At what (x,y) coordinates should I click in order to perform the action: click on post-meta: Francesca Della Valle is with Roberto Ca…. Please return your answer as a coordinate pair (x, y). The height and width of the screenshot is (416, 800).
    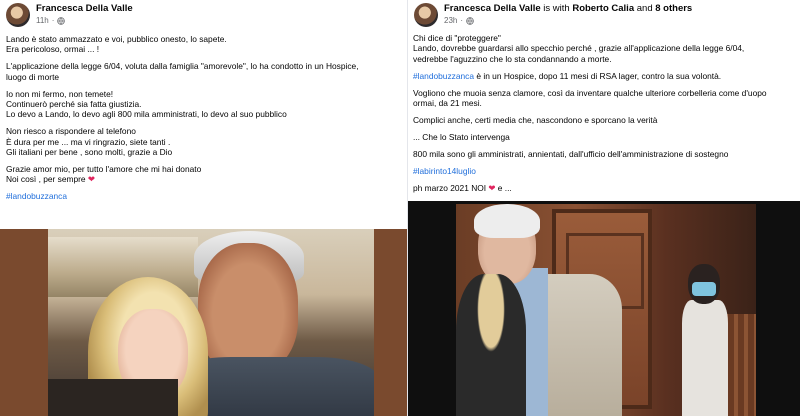
    Looking at the image, I should click on (568, 15).